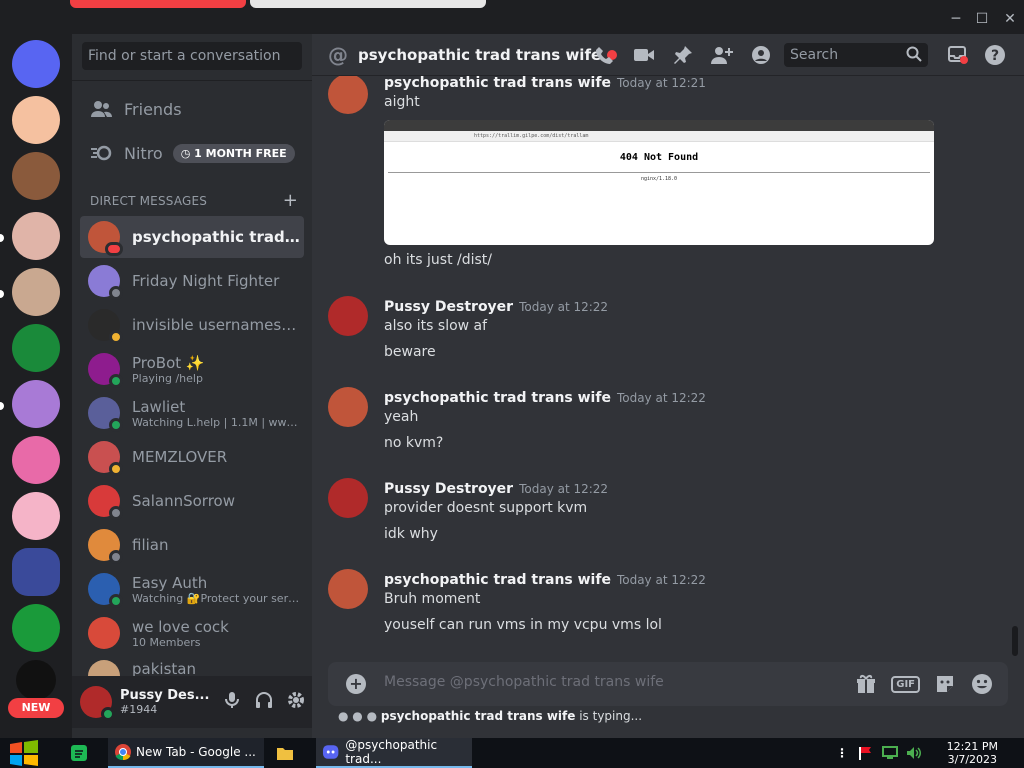 Image resolution: width=1024 pixels, height=768 pixels. What do you see at coordinates (868, 753) in the screenshot?
I see `flag-tray-icon` at bounding box center [868, 753].